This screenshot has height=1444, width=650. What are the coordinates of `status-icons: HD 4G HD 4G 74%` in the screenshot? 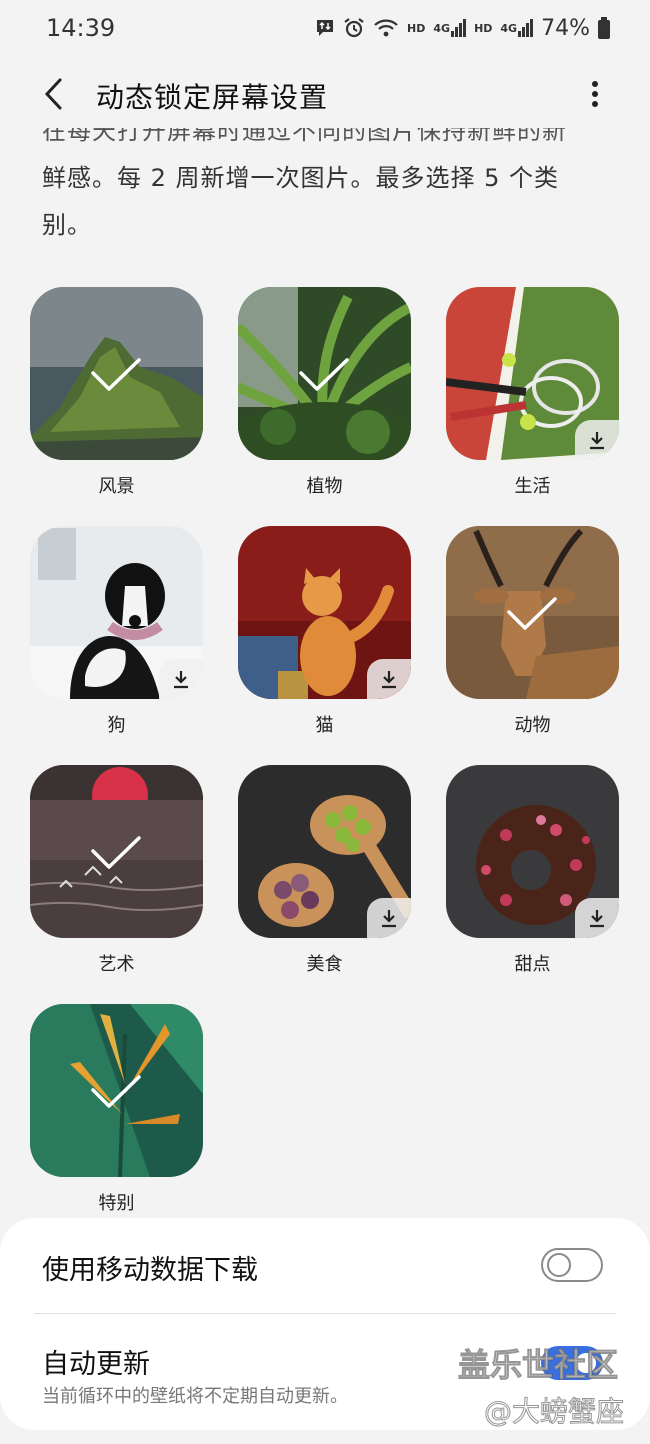 It's located at (462, 28).